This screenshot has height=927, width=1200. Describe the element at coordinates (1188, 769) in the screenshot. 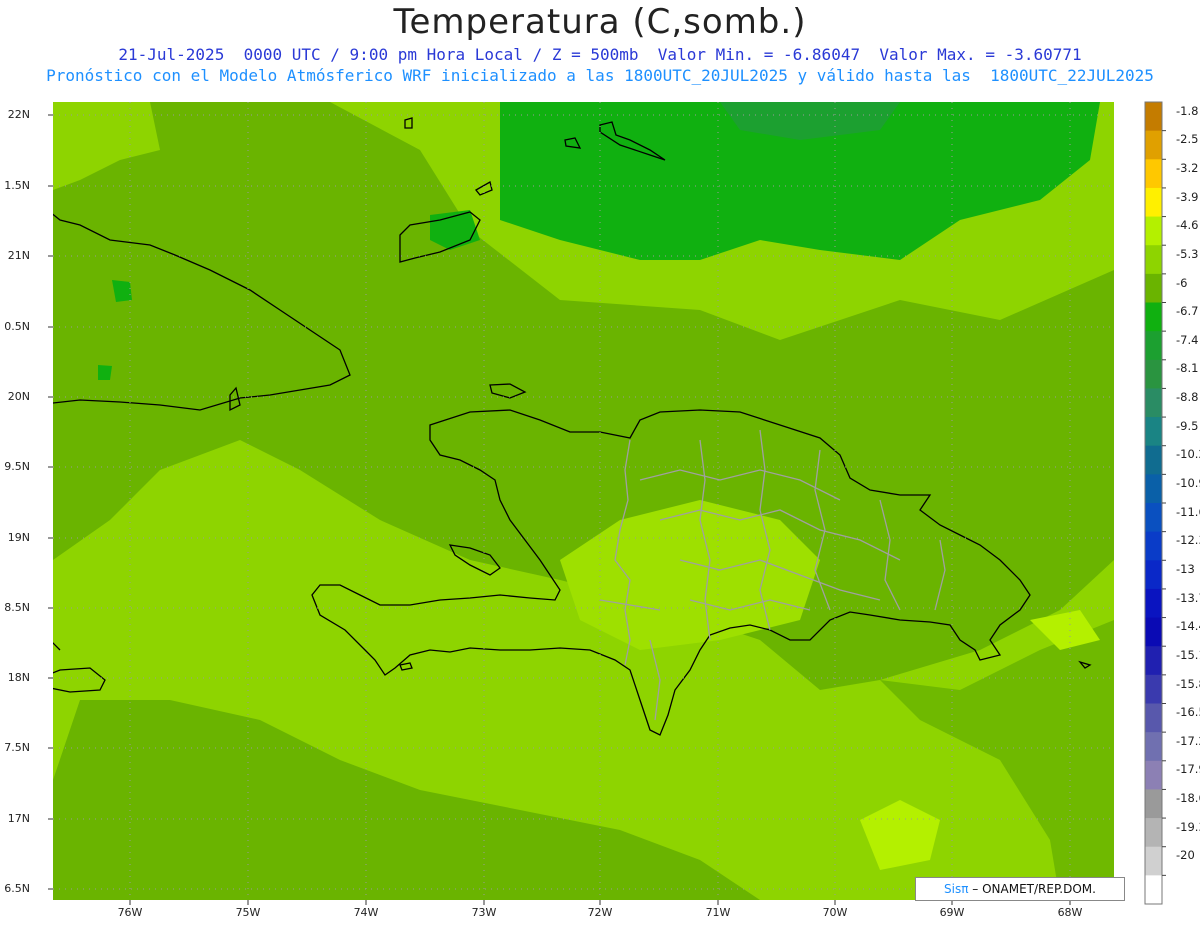

I see `colorbar-label: -17.9` at that location.